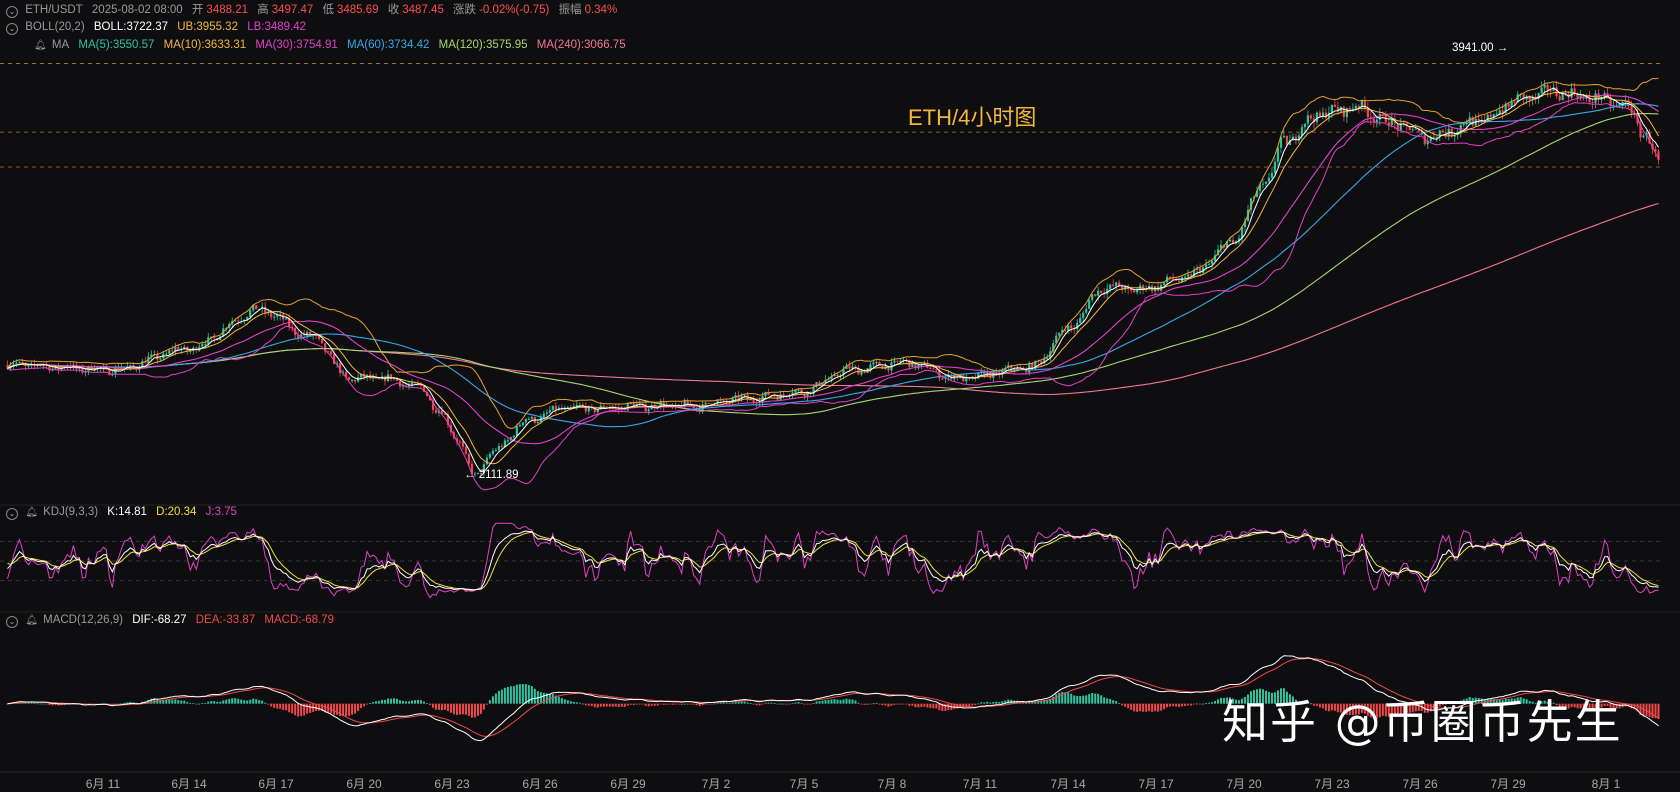  I want to click on high-marker-value: 3941.00, so click(1473, 48).